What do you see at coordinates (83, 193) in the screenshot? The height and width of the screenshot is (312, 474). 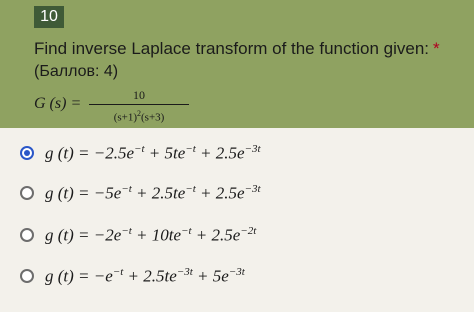 I see `term: g (t) = −5e` at bounding box center [83, 193].